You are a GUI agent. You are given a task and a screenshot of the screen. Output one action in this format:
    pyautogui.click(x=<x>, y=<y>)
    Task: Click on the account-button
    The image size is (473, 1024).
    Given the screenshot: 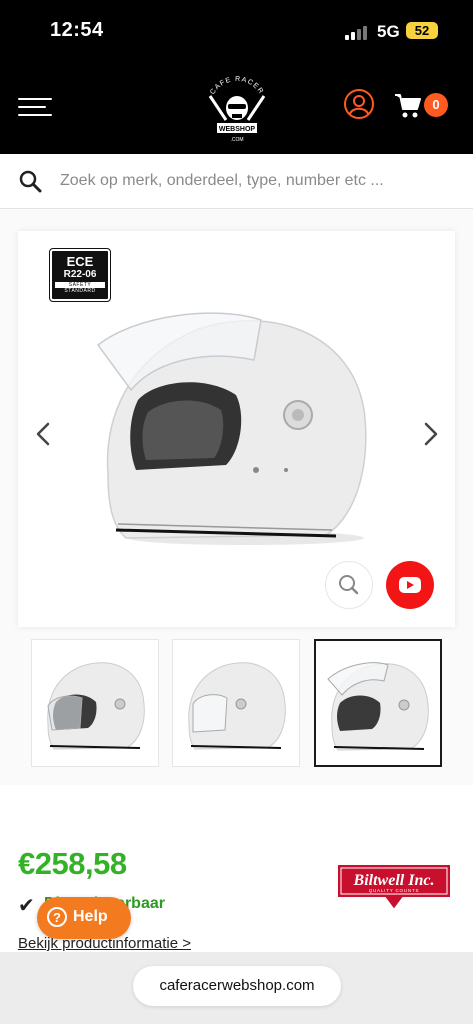 What is the action you would take?
    pyautogui.click(x=359, y=104)
    